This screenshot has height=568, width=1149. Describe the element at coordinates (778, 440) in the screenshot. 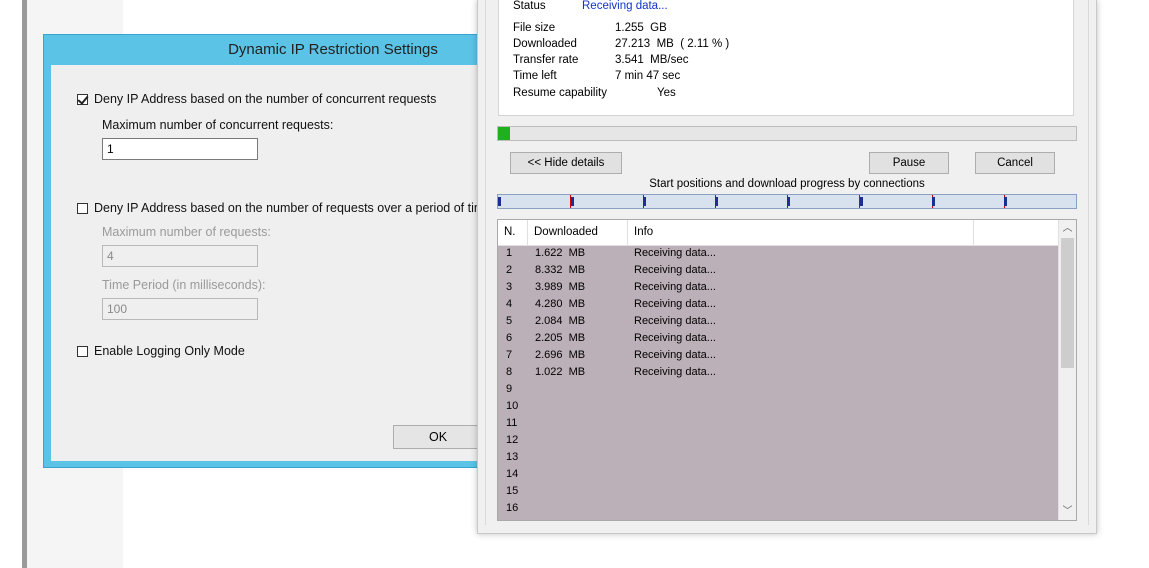

I see `table-row: 12` at that location.